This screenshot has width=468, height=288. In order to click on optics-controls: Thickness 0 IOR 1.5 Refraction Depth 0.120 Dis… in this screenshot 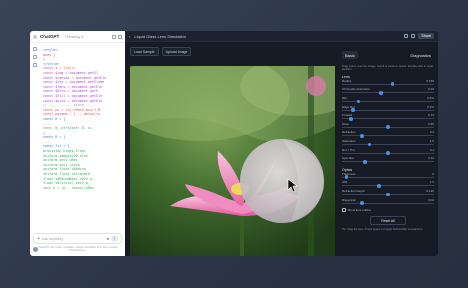, I will do `click(388, 189)`.